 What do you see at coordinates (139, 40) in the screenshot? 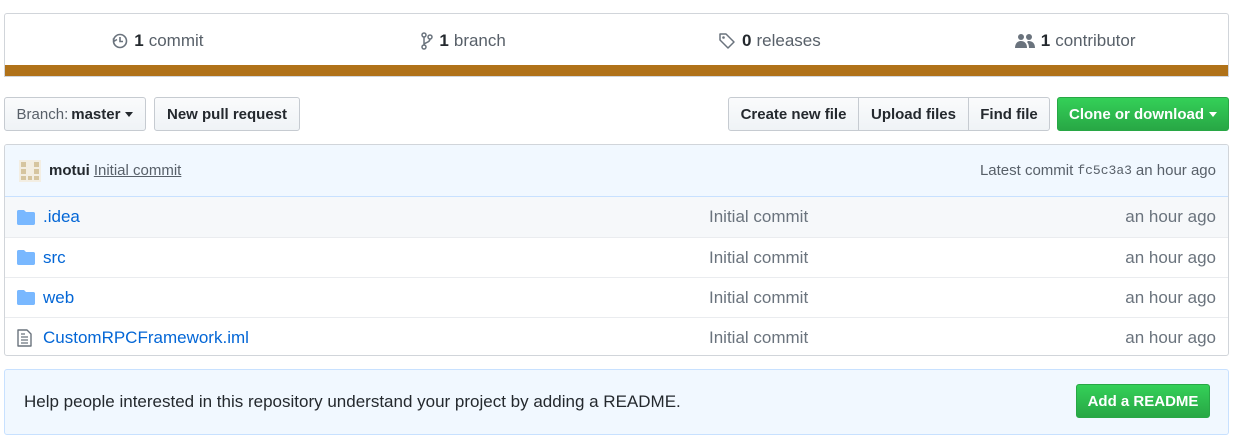
I see `commits-count: 1` at bounding box center [139, 40].